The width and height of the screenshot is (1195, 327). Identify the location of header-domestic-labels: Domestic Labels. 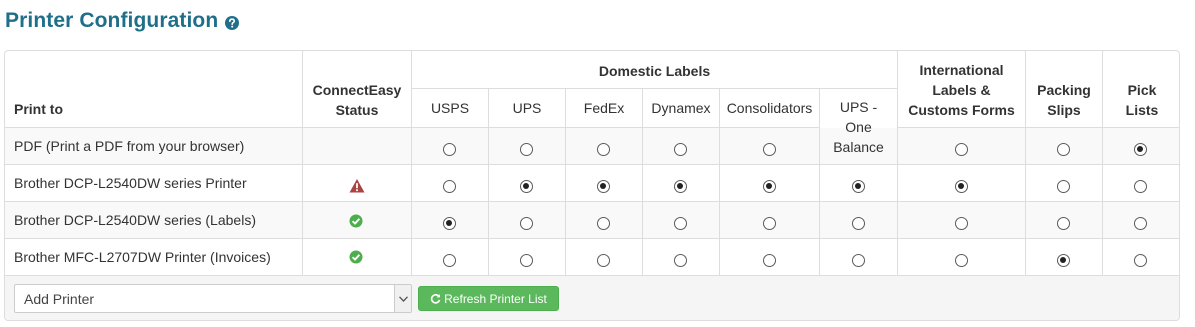
(654, 71).